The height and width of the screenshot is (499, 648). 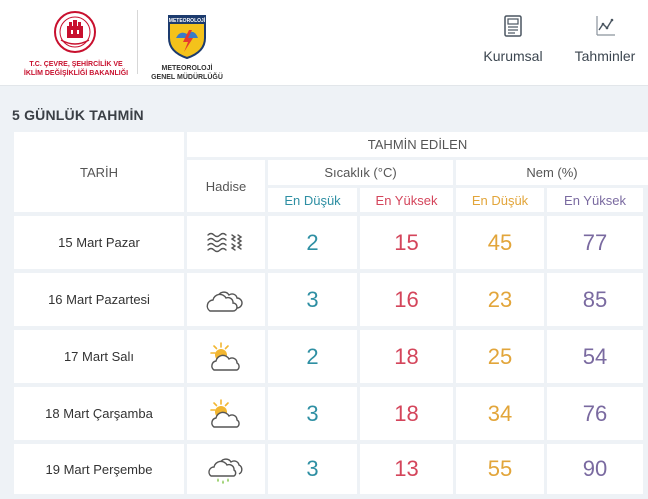 I want to click on subheader-temp-low-label: En Düşük, so click(x=312, y=200).